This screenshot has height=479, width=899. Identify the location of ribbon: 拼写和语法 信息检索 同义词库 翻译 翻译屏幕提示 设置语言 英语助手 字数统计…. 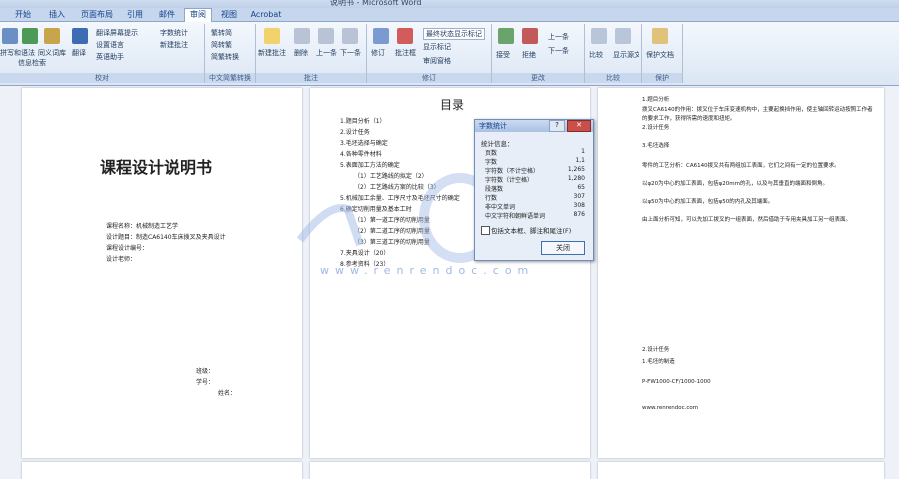
(449, 54).